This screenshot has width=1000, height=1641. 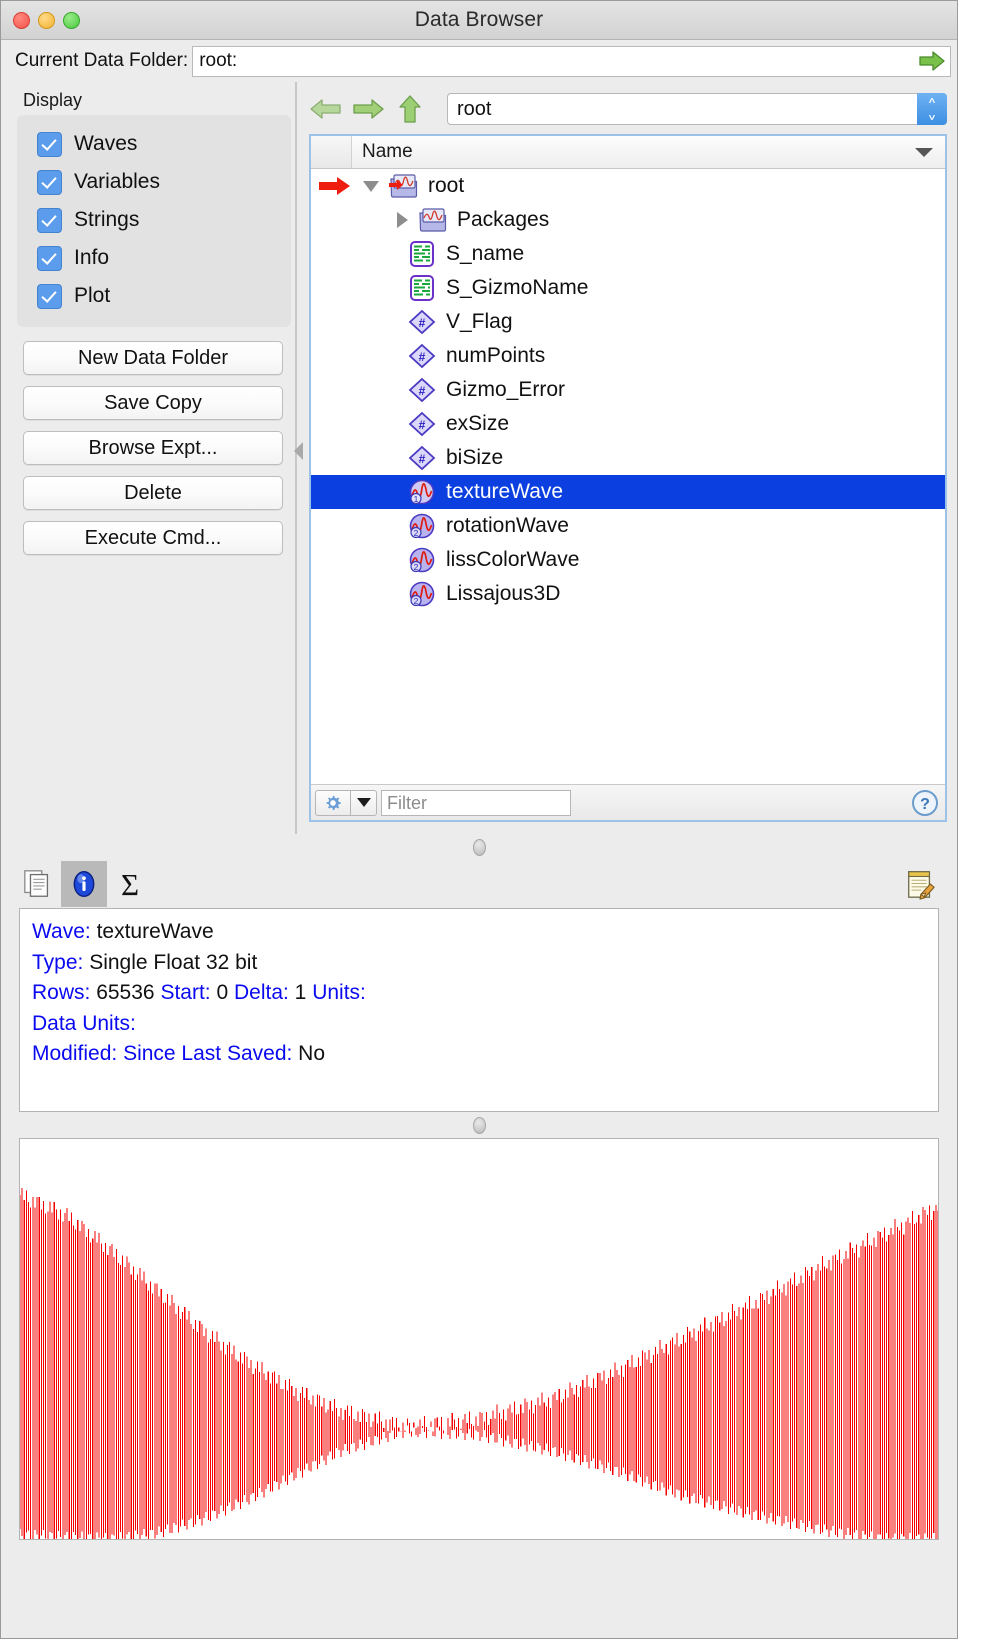 What do you see at coordinates (154, 144) in the screenshot?
I see `checkbox-row-waves: Waves` at bounding box center [154, 144].